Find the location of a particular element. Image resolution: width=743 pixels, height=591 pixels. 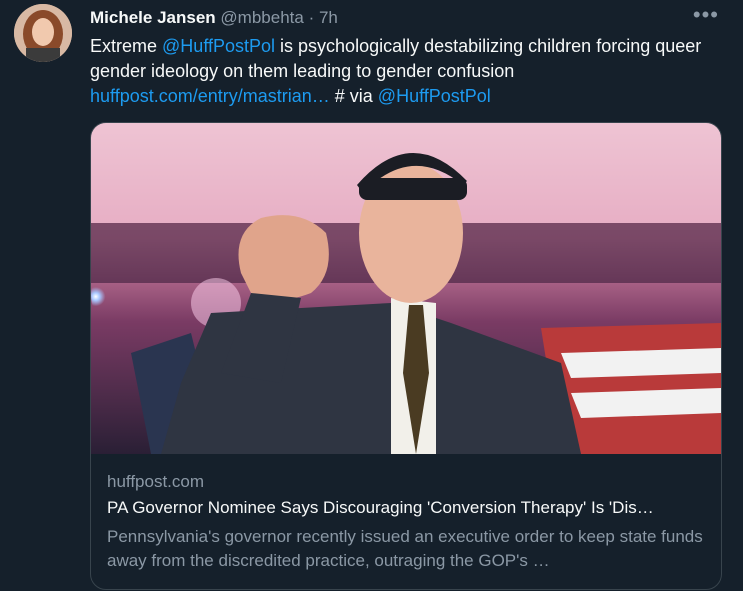

avatar is located at coordinates (43, 33).